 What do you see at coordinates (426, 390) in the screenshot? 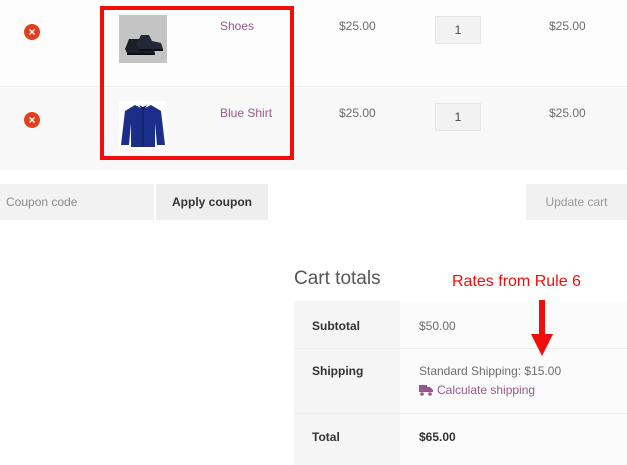
I see `truck-icon` at bounding box center [426, 390].